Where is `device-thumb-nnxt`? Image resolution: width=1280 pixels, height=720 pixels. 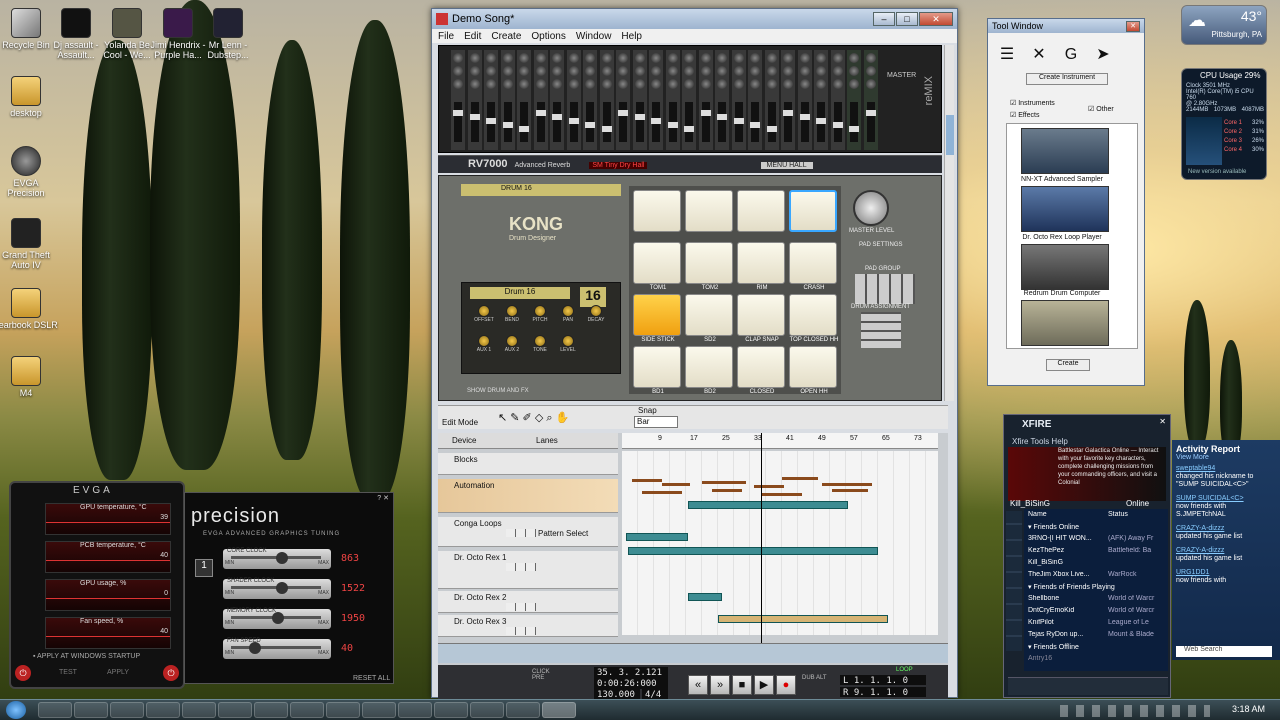
device-thumb-nnxt is located at coordinates (1065, 151).